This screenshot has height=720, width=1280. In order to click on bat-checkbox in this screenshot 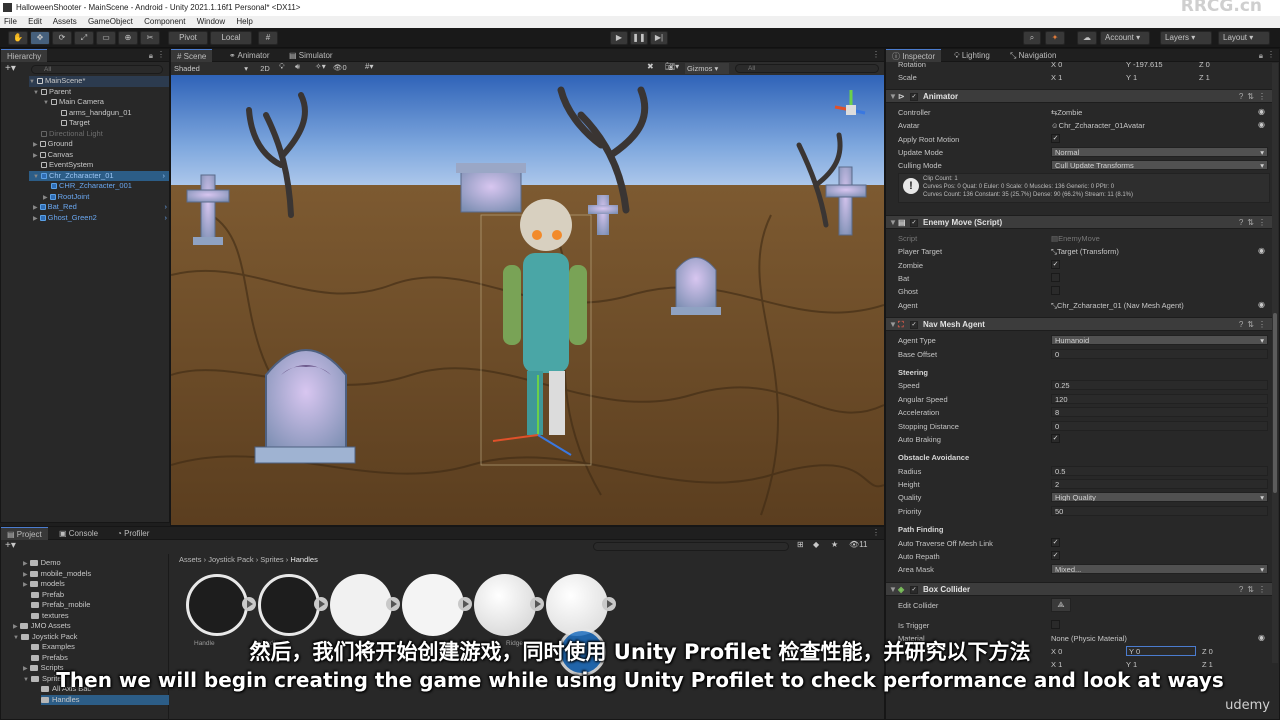, I will do `click(1055, 277)`.